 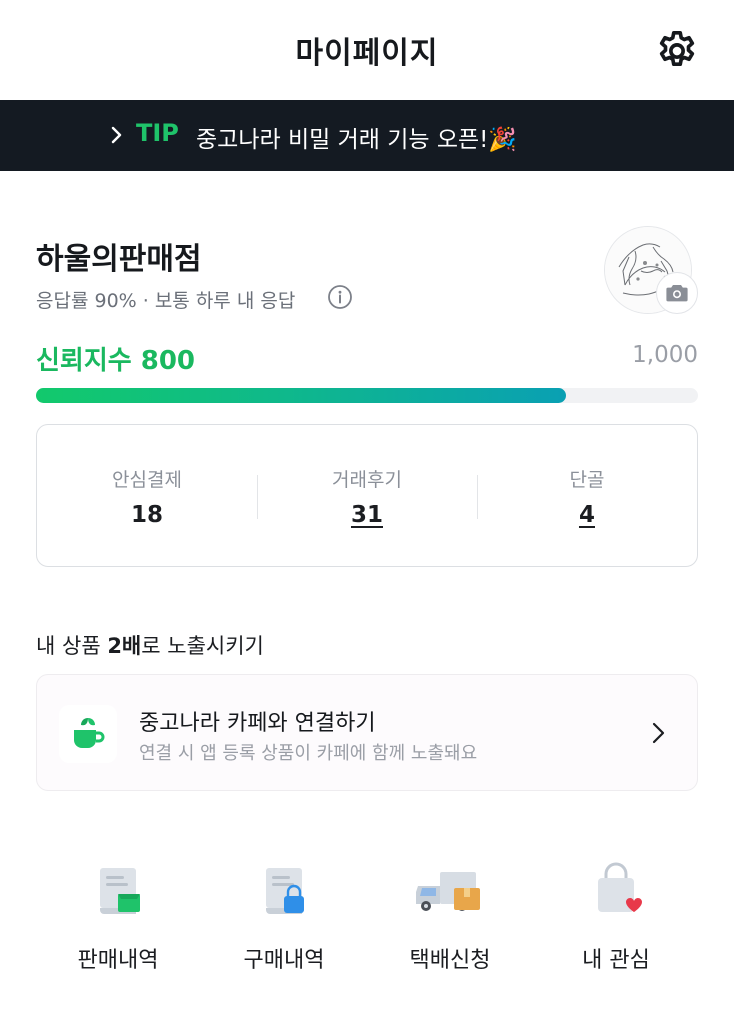 I want to click on exposure-title-bold: 2배, so click(x=124, y=646).